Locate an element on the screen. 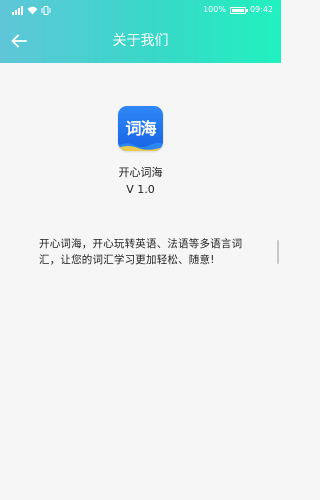 The image size is (320, 500). status-icons-right: 100% 09:42 is located at coordinates (238, 10).